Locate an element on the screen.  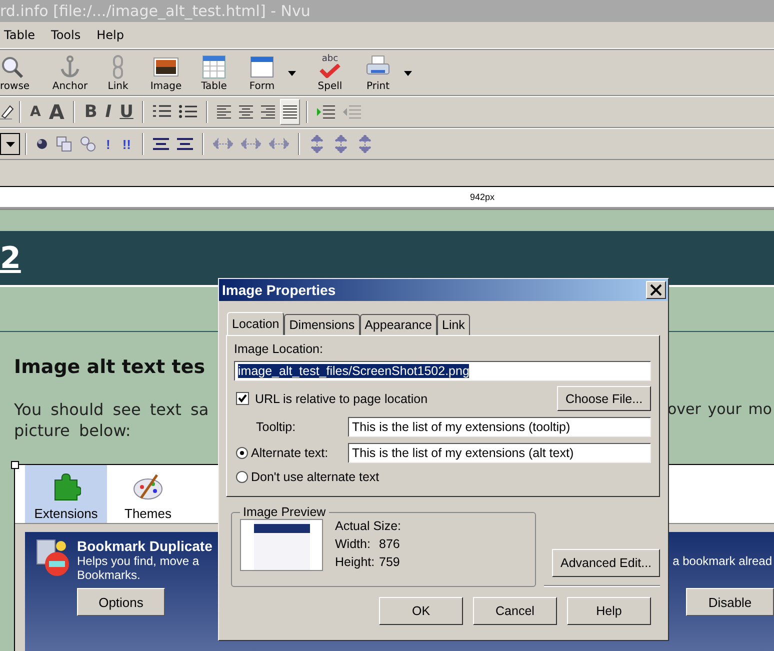
extension-button: Disable is located at coordinates (730, 602).